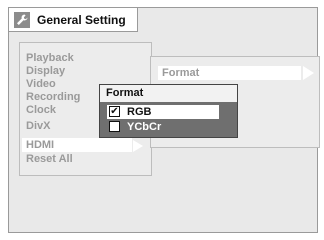  Describe the element at coordinates (45, 71) in the screenshot. I see `menu-item-display: Display` at that location.